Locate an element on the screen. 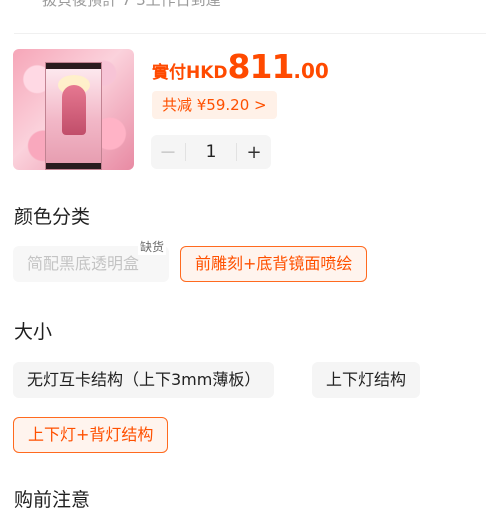 The height and width of the screenshot is (512, 500). product-image is located at coordinates (73, 109).